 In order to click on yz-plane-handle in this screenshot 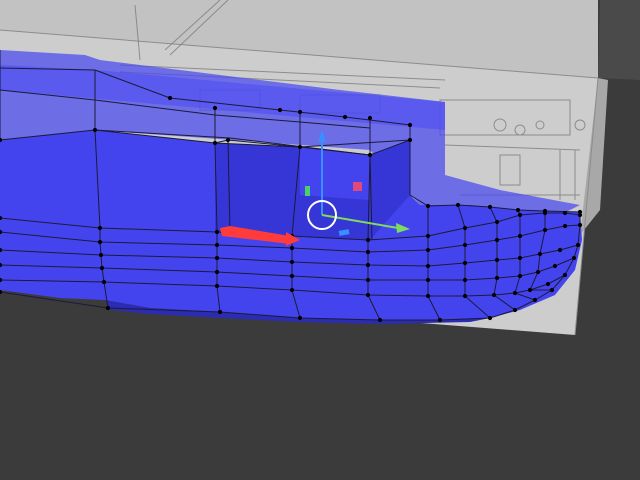, I will do `click(307, 191)`.